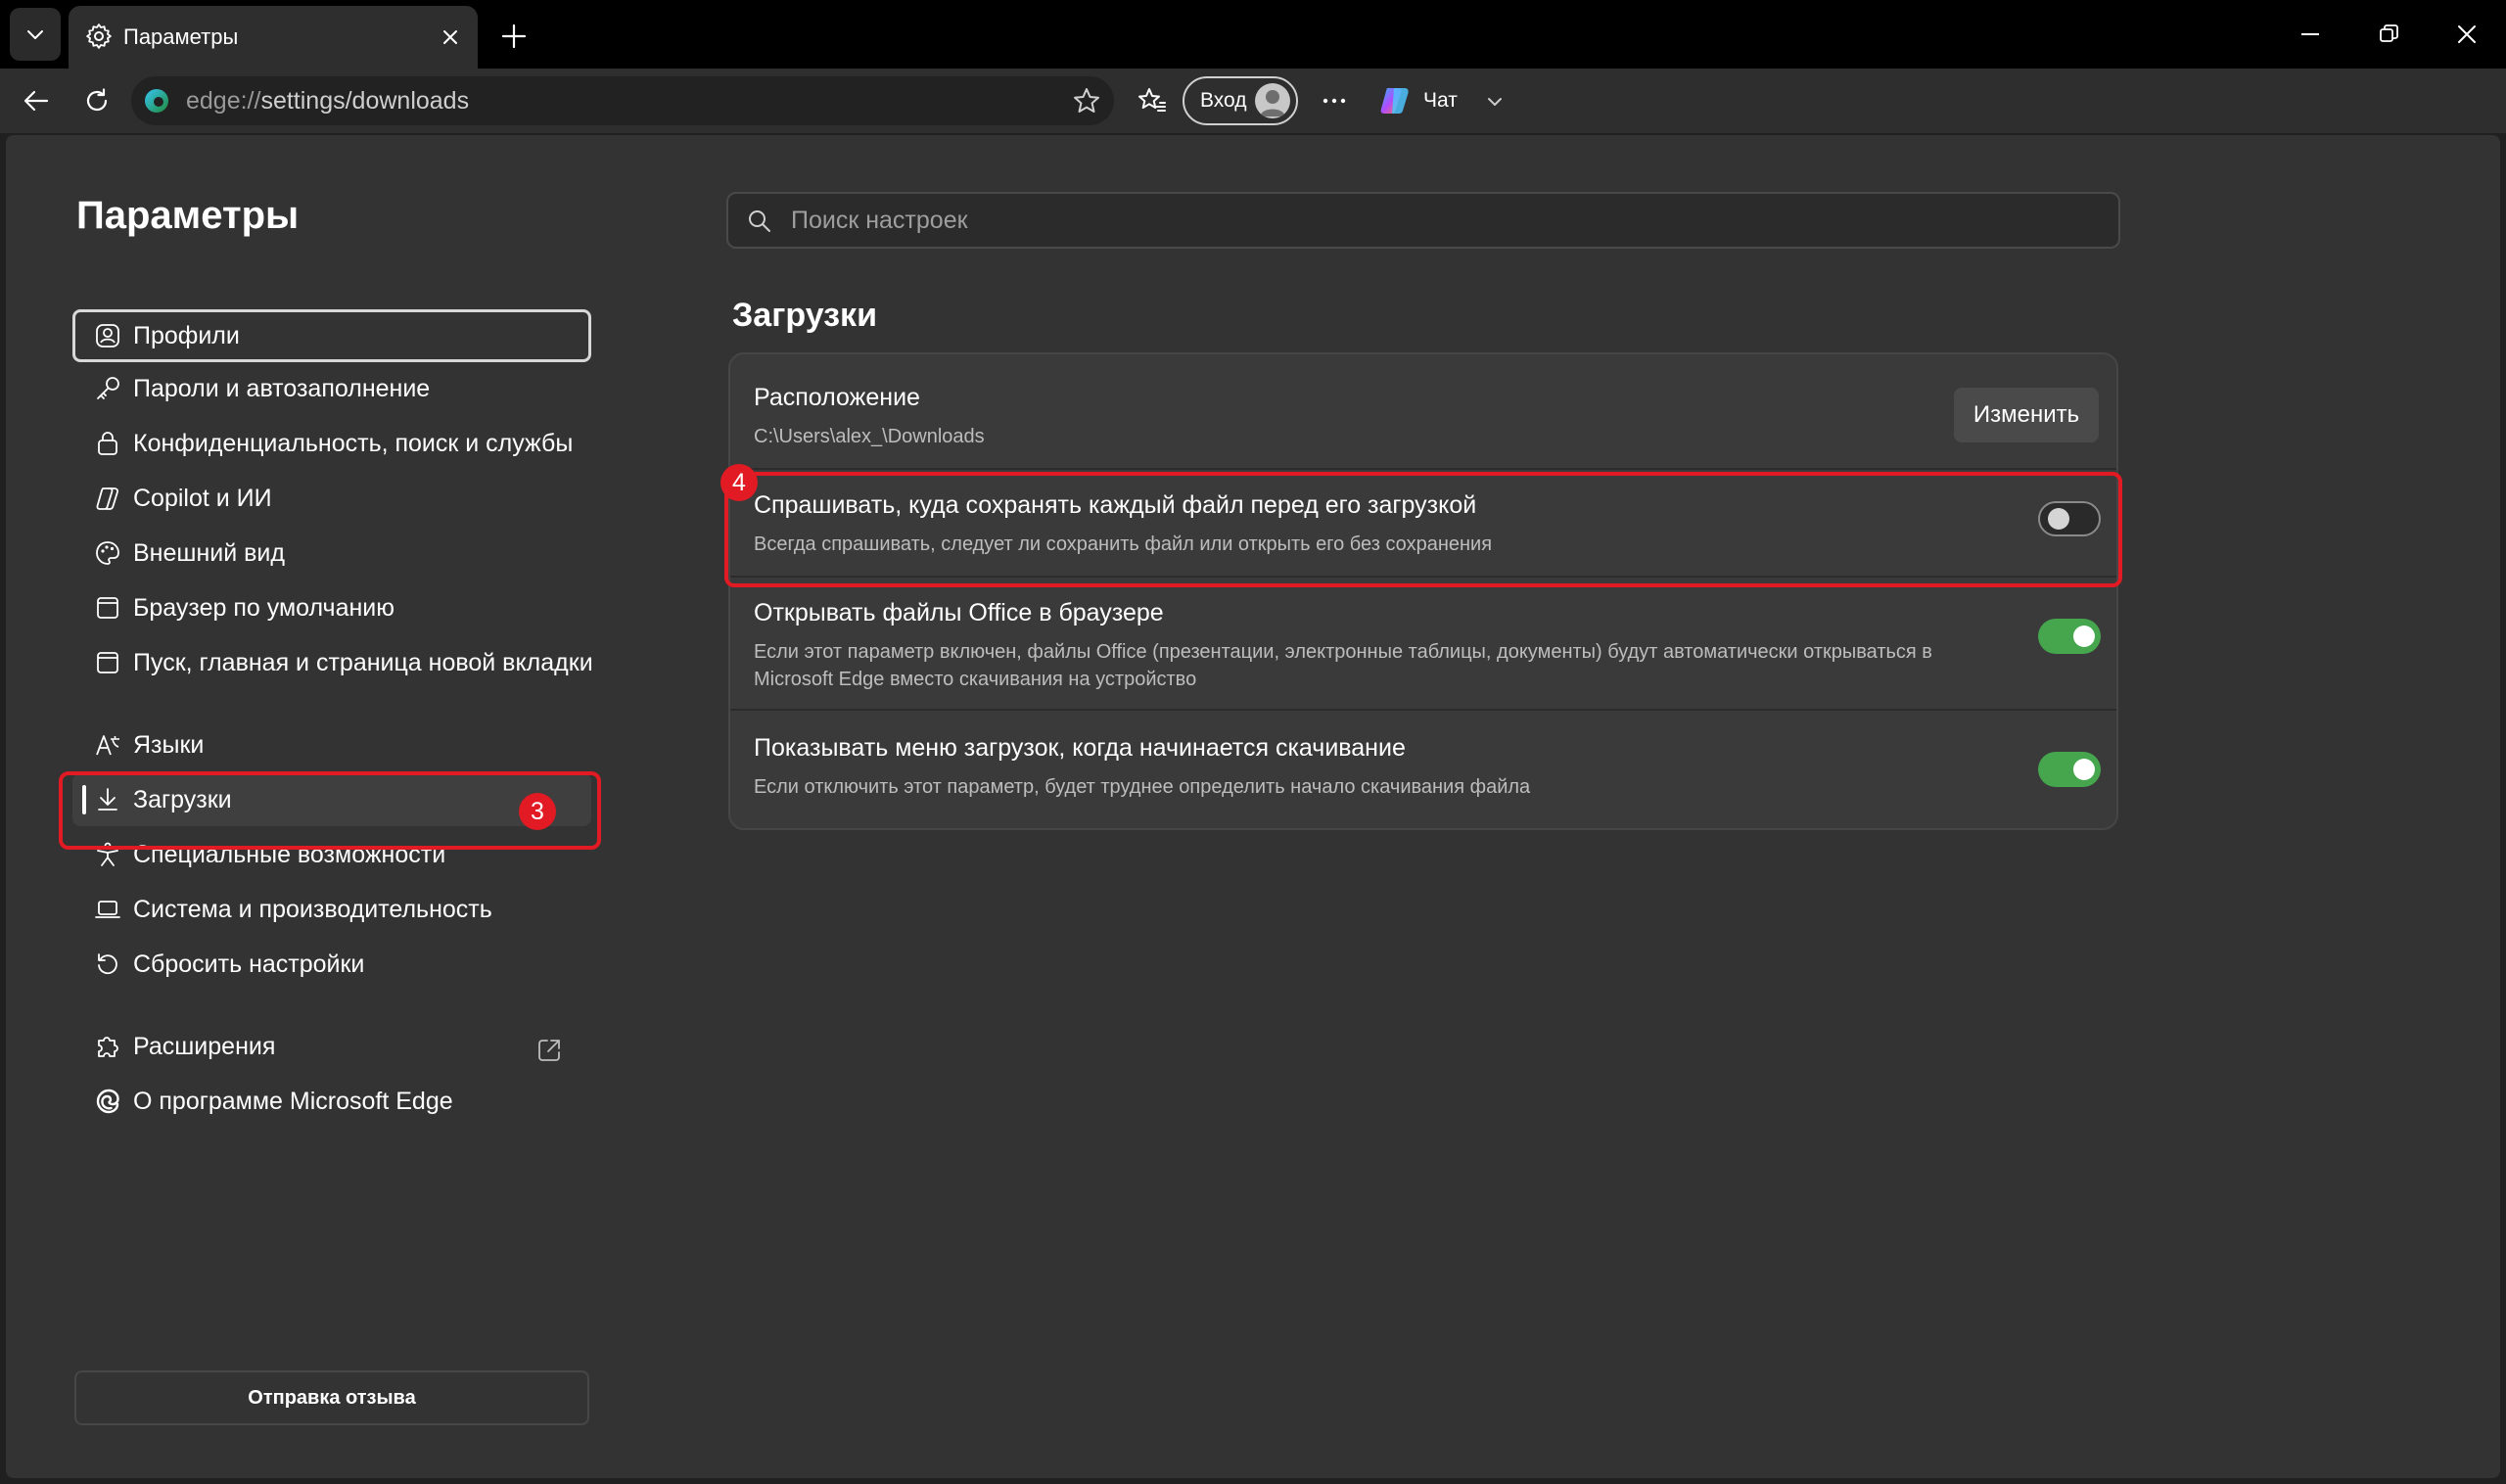  What do you see at coordinates (1086, 100) in the screenshot?
I see `star-icon` at bounding box center [1086, 100].